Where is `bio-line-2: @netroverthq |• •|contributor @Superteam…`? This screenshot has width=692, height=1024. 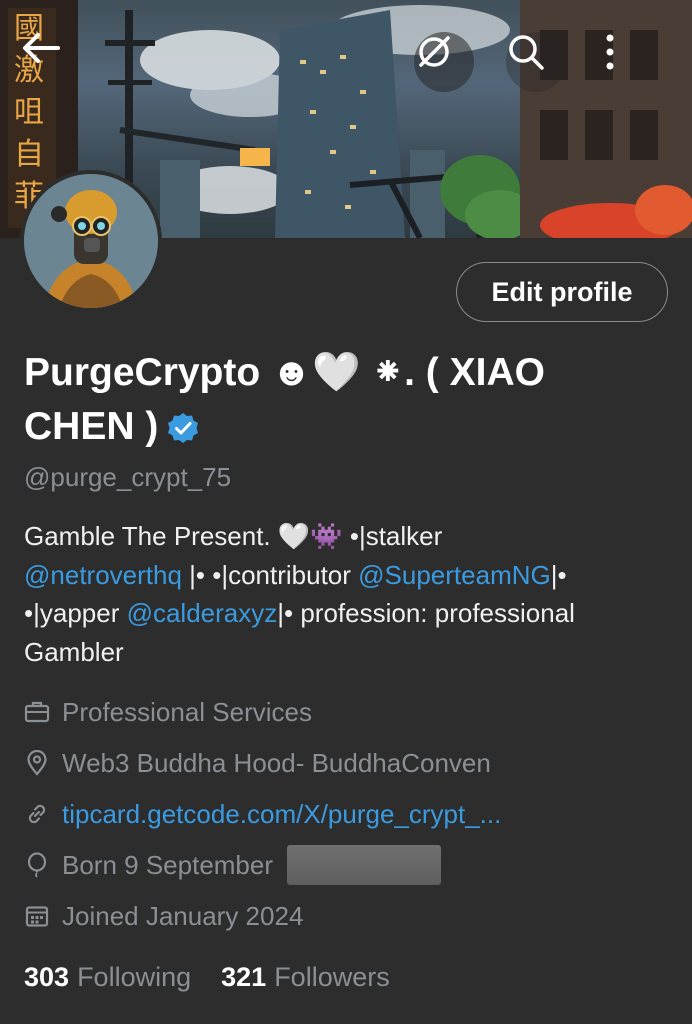 bio-line-2: @netroverthq |• •|contributor @Superteam… is located at coordinates (349, 575).